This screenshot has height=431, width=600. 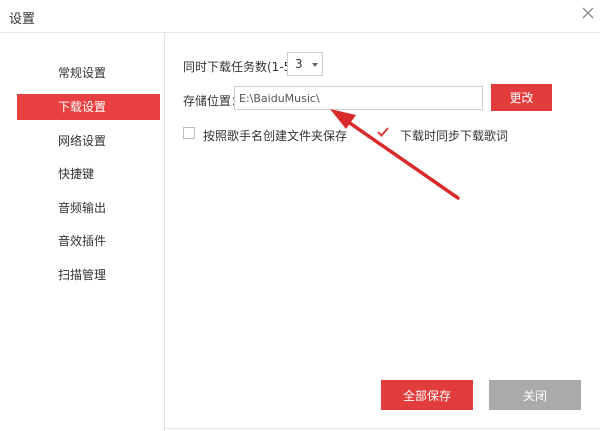 What do you see at coordinates (189, 133) in the screenshot?
I see `folder-by-artist-checkbox` at bounding box center [189, 133].